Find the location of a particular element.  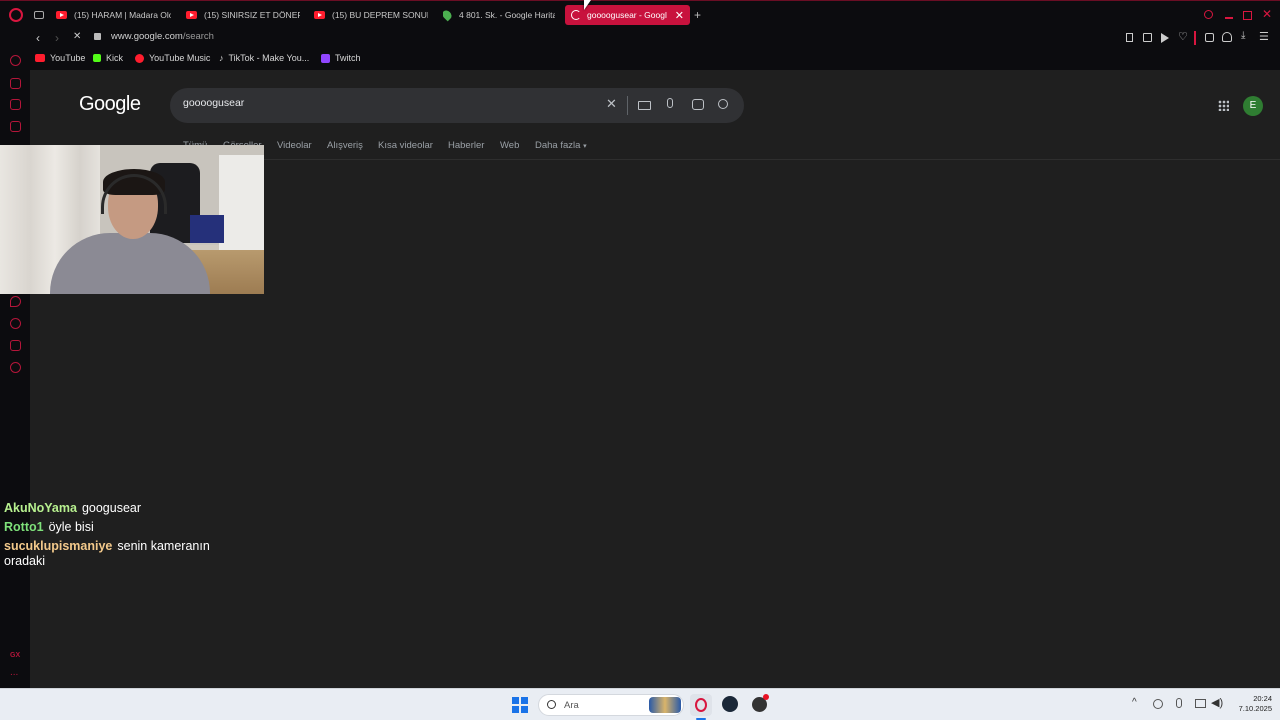

bookmark-youtube: YouTube is located at coordinates (60, 58).